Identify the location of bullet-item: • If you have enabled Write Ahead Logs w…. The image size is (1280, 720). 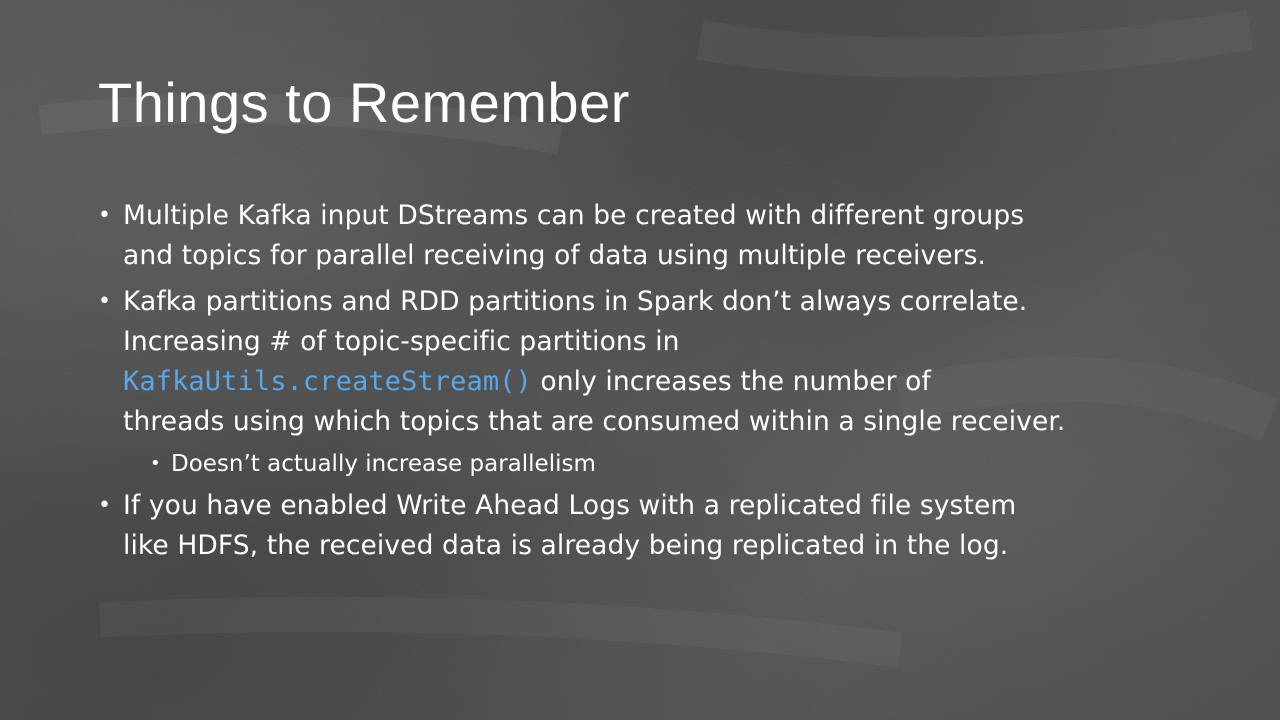
(643, 526).